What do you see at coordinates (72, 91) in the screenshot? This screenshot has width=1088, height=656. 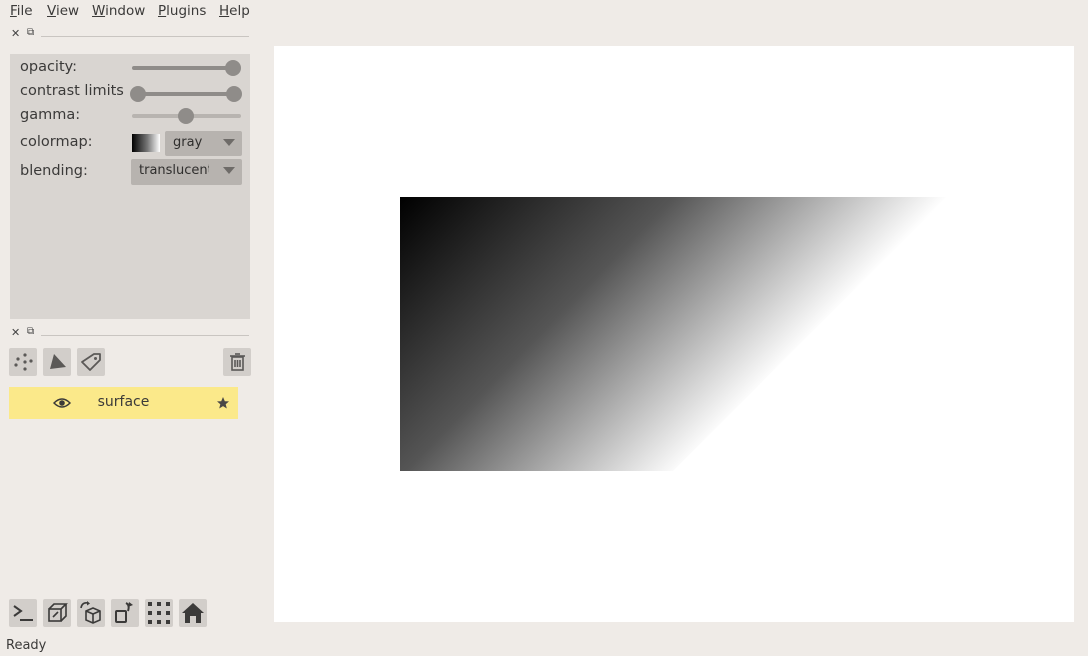 I see `contrast-limits-label: contrast limits` at bounding box center [72, 91].